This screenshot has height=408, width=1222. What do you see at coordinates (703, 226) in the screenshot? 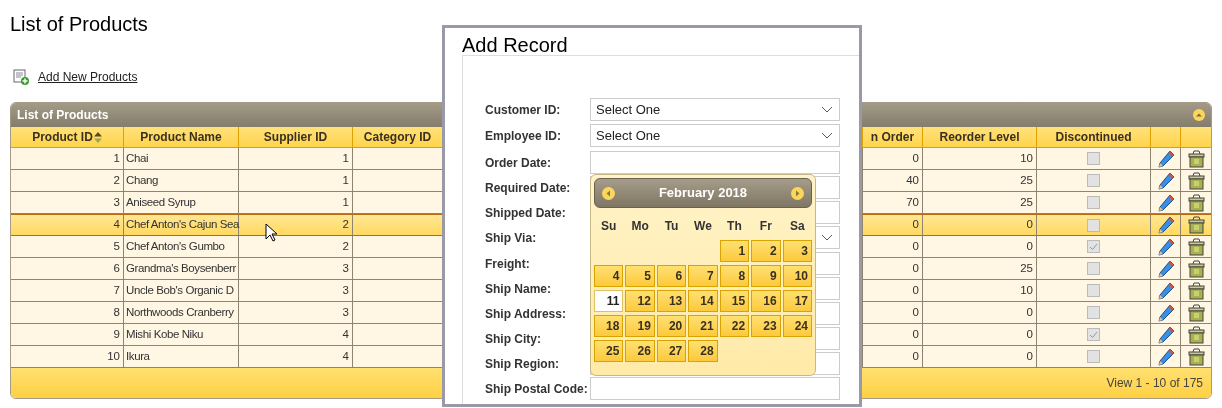
I see `weekday-label: We` at bounding box center [703, 226].